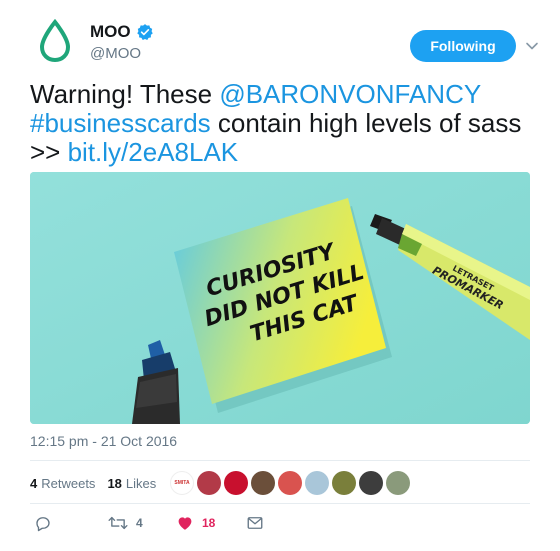 This screenshot has height=551, width=560. I want to click on name-row: MOO, so click(122, 32).